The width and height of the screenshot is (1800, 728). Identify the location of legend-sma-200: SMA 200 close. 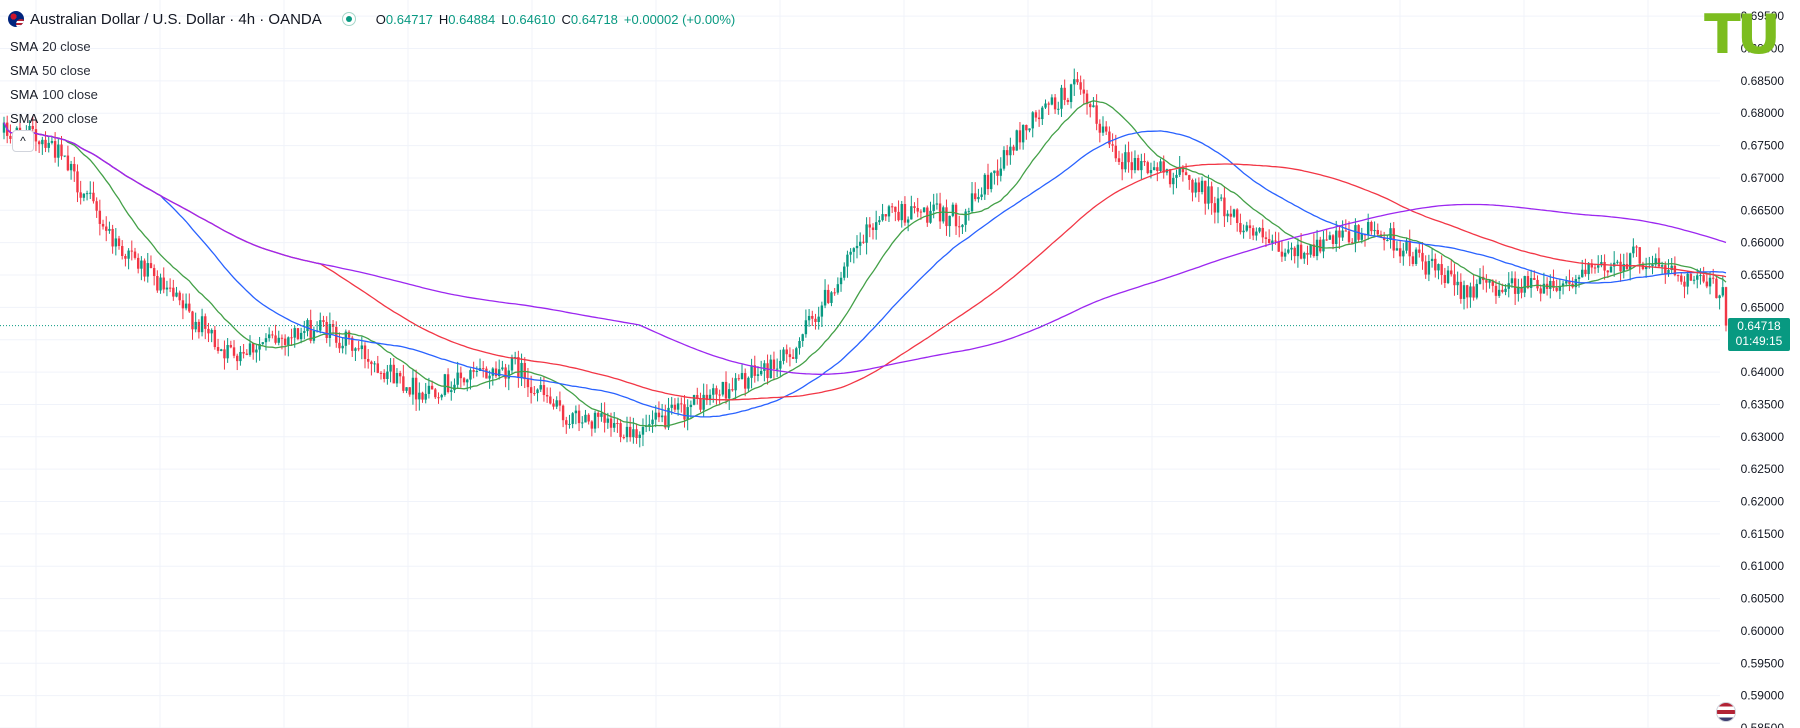
(54, 118).